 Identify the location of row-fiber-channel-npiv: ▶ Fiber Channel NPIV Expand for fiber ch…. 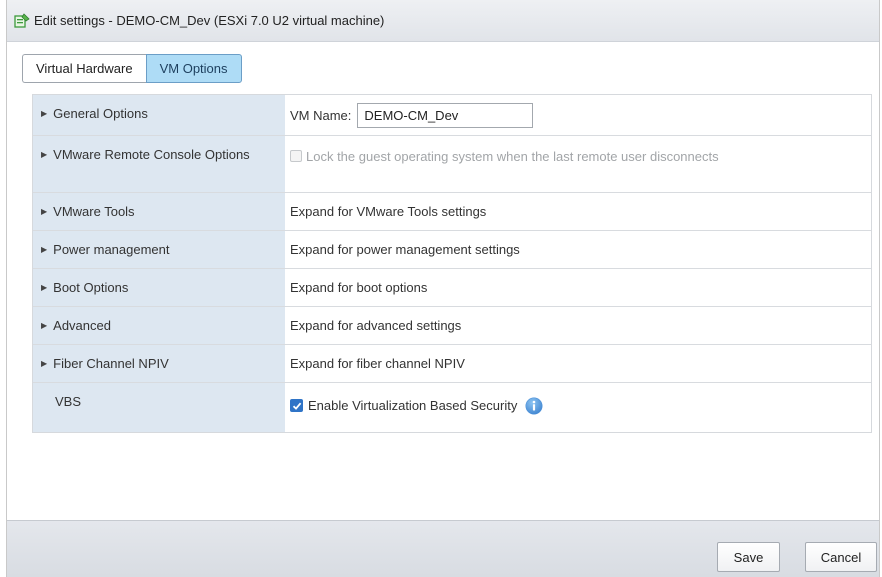
(452, 364).